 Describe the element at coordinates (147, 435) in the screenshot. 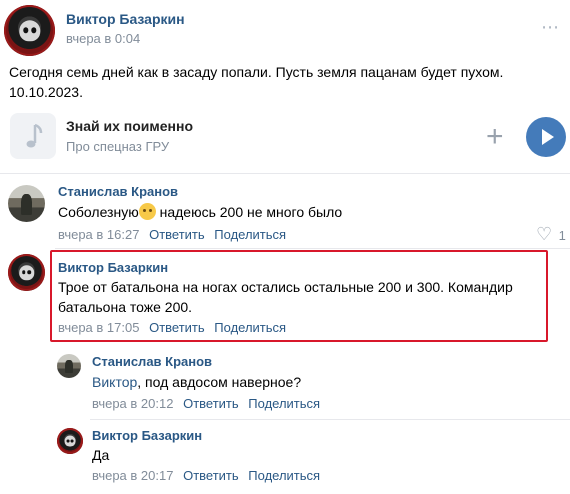

I see `reply-author: Виктор Базаркин` at that location.